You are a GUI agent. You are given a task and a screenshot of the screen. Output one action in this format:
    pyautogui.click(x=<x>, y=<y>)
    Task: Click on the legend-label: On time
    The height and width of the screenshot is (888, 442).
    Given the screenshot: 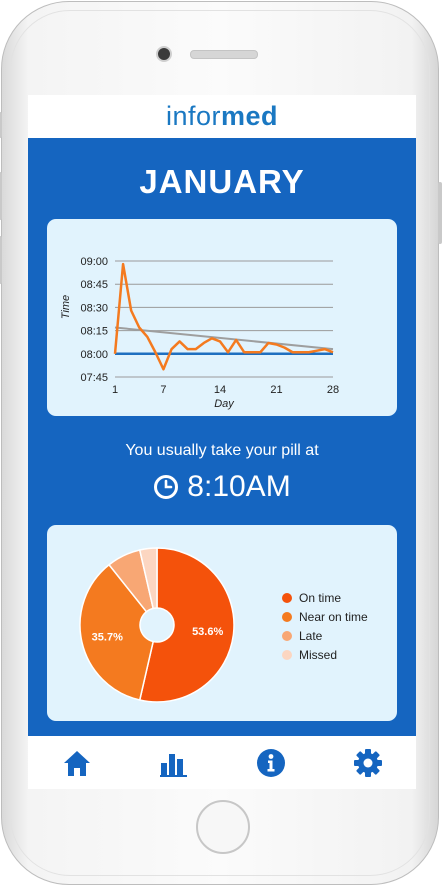 What is the action you would take?
    pyautogui.click(x=320, y=597)
    